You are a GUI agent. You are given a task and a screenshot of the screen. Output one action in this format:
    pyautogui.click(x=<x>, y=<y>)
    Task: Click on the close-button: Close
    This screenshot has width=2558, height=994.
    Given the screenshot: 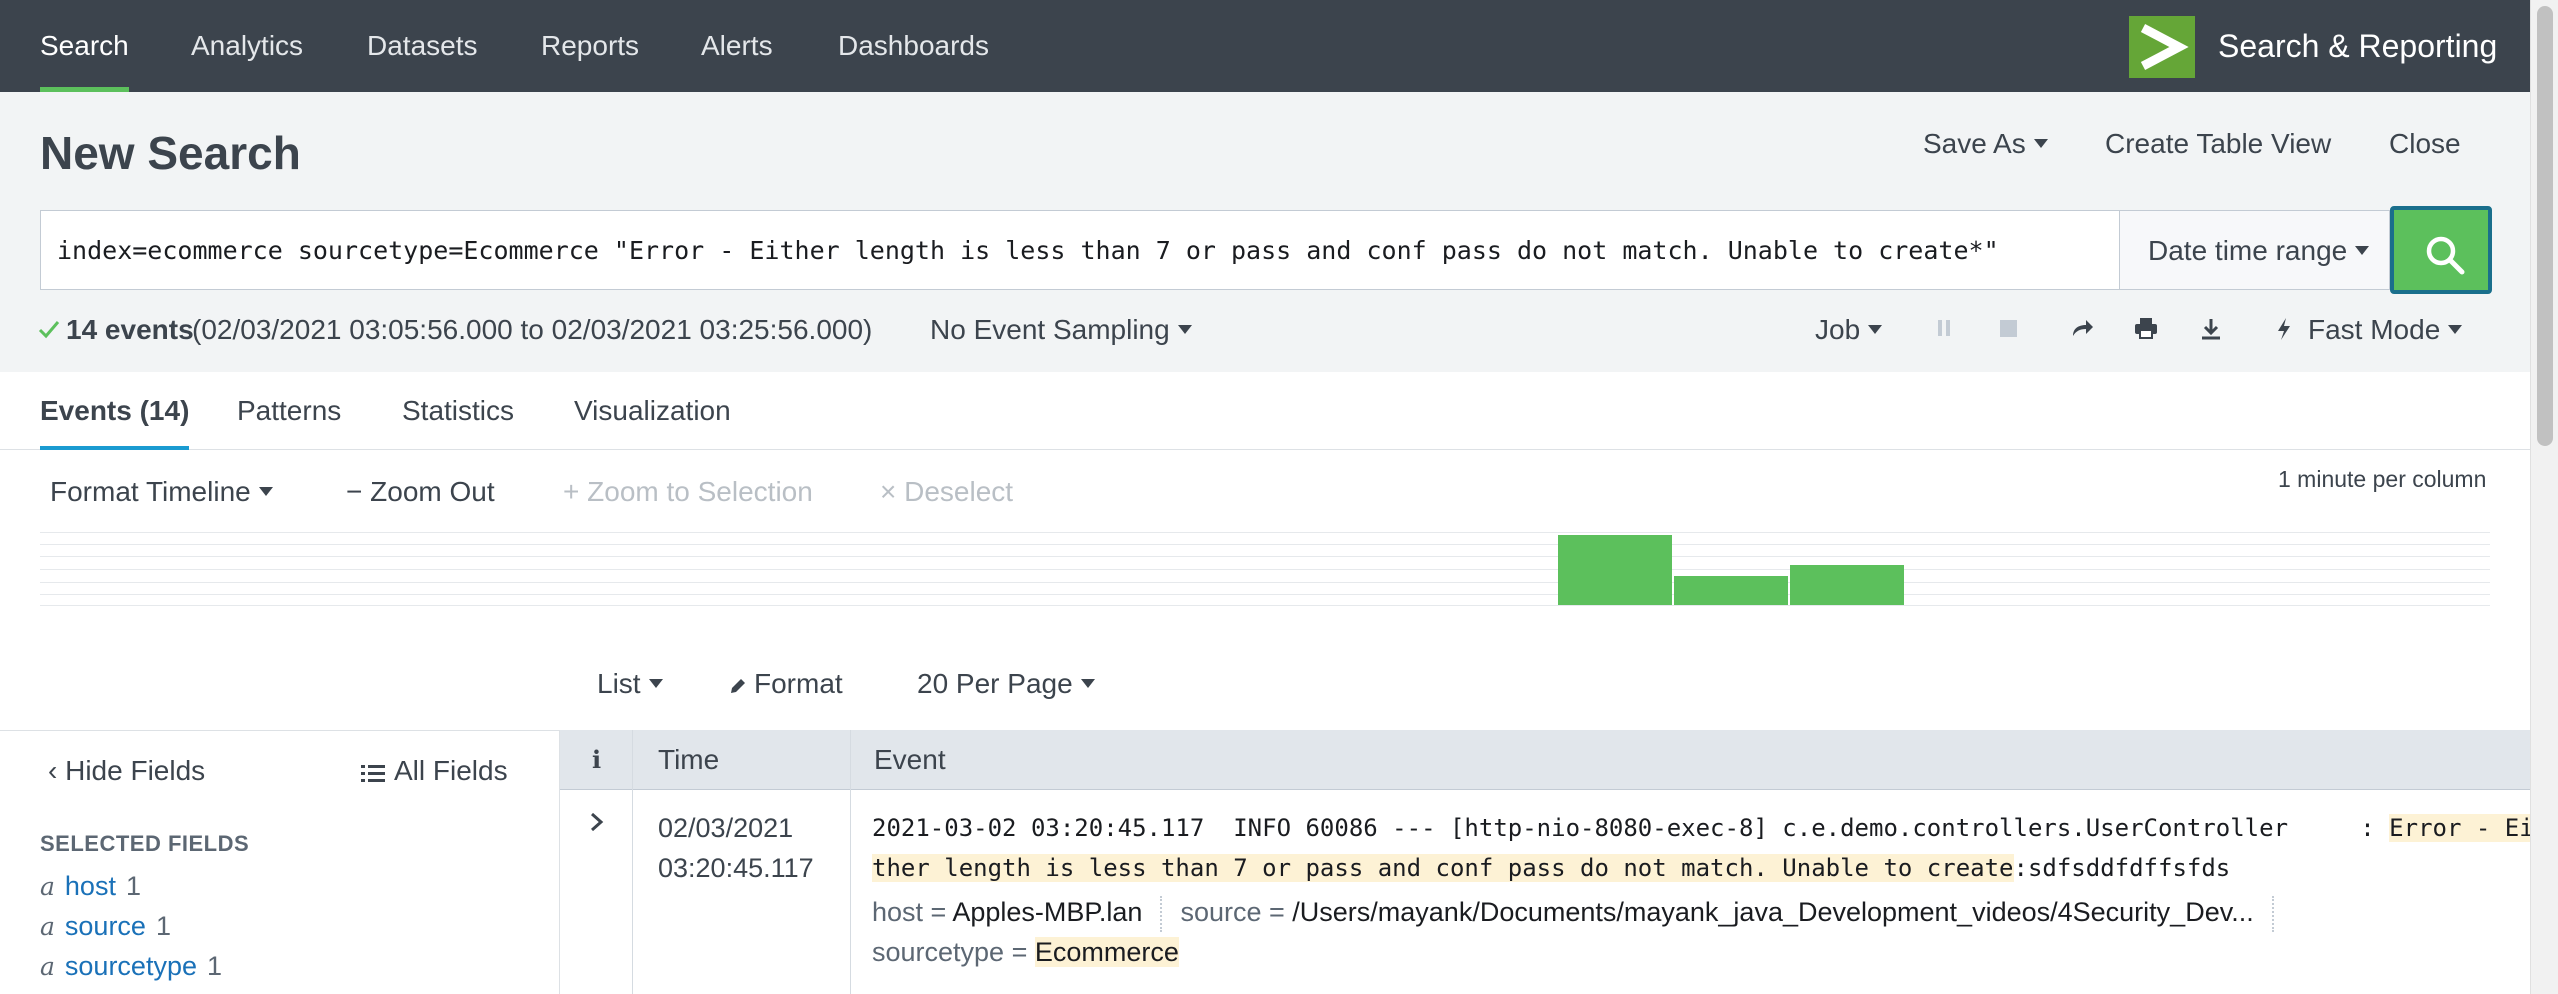 What is the action you would take?
    pyautogui.click(x=2425, y=144)
    